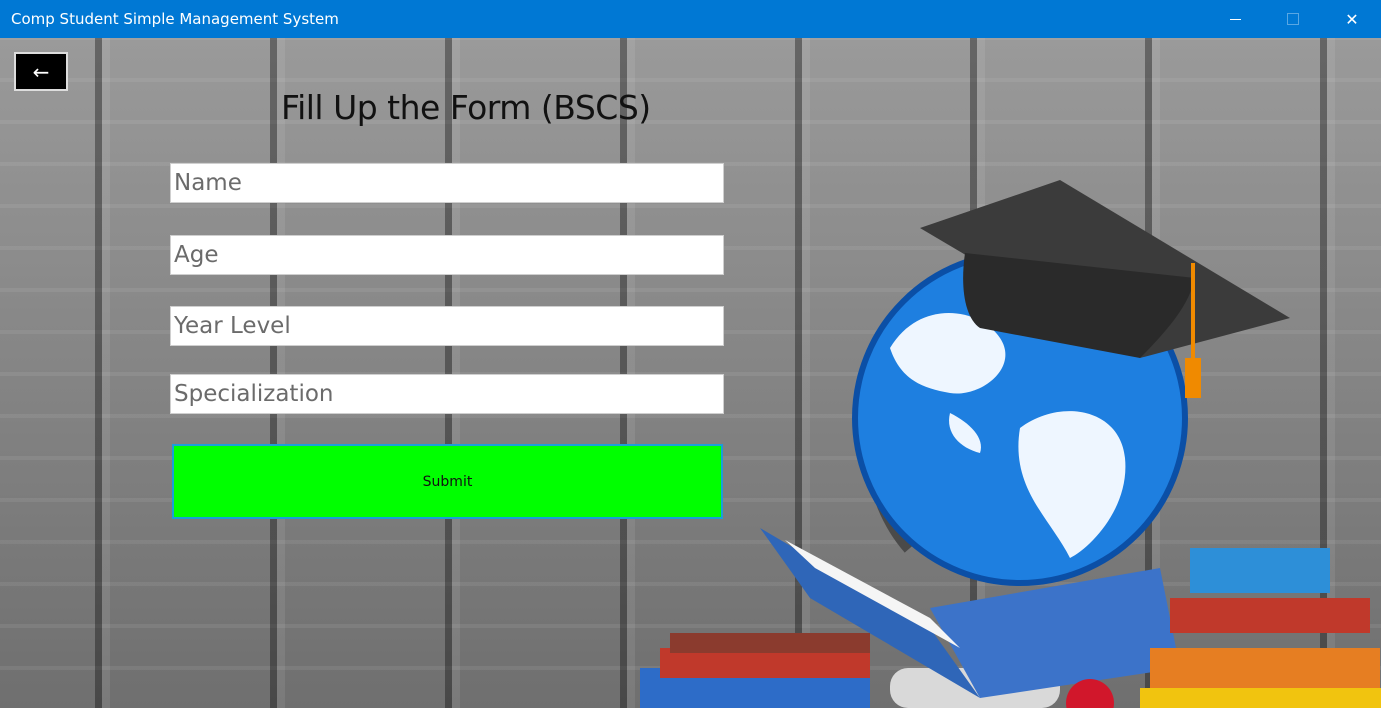 The image size is (1381, 708). What do you see at coordinates (1260, 698) in the screenshot?
I see `book-stack-right` at bounding box center [1260, 698].